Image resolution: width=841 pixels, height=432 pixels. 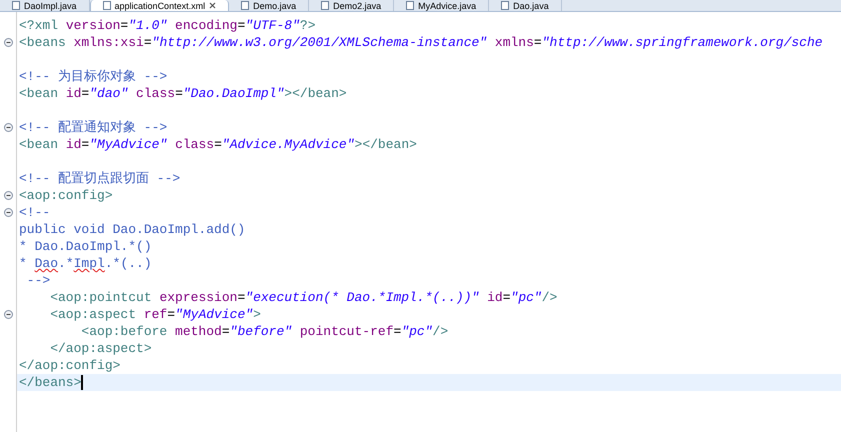 I want to click on editor-tab: DaoImpl.java, so click(x=45, y=5).